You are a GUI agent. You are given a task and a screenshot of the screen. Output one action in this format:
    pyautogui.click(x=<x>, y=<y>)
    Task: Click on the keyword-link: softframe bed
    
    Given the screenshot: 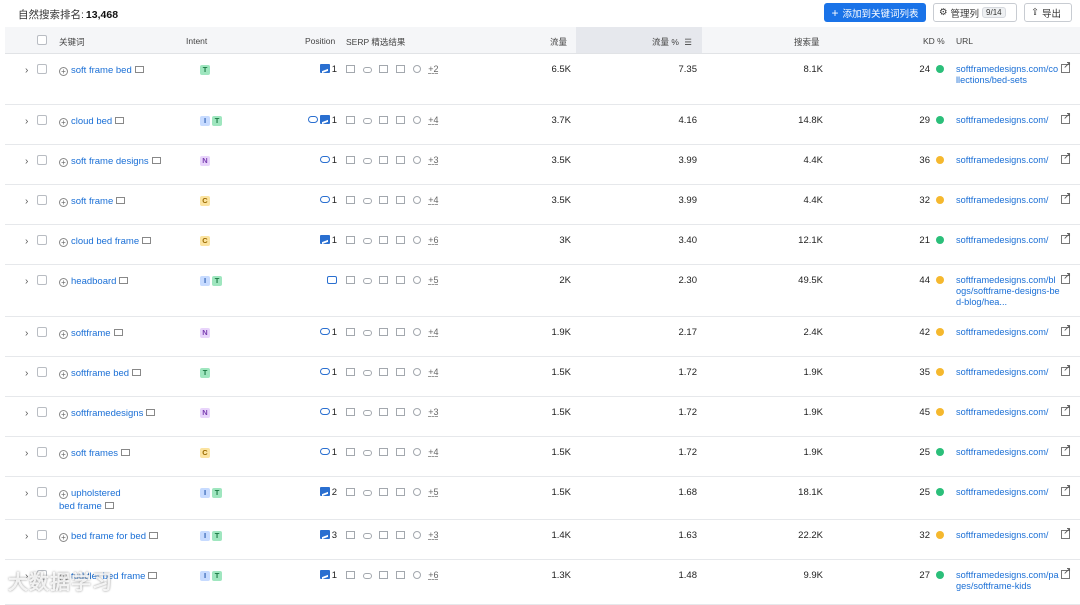 What is the action you would take?
    pyautogui.click(x=100, y=373)
    